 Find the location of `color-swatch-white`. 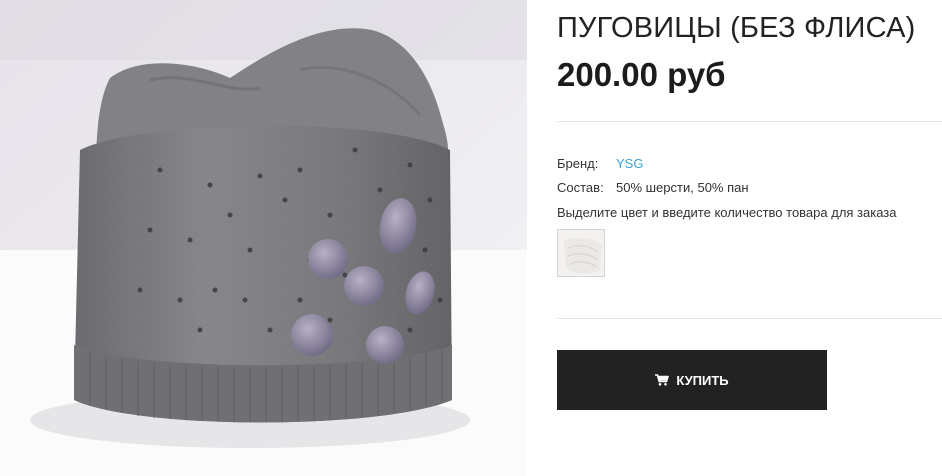

color-swatch-white is located at coordinates (581, 253).